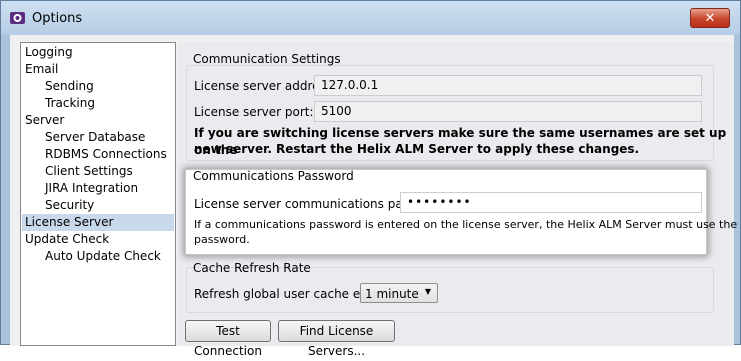  I want to click on cache-refresh-title: Cache Refresh Rate, so click(252, 268).